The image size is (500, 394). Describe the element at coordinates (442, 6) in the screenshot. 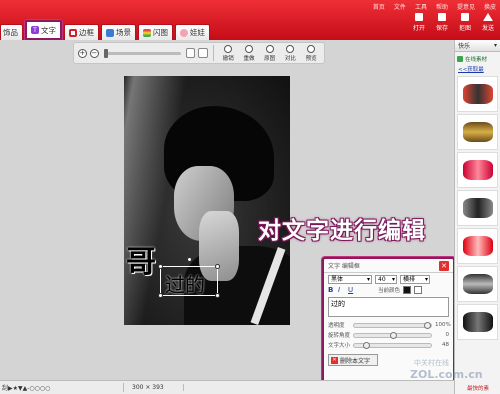

I see `top-link-help: 帮助` at that location.